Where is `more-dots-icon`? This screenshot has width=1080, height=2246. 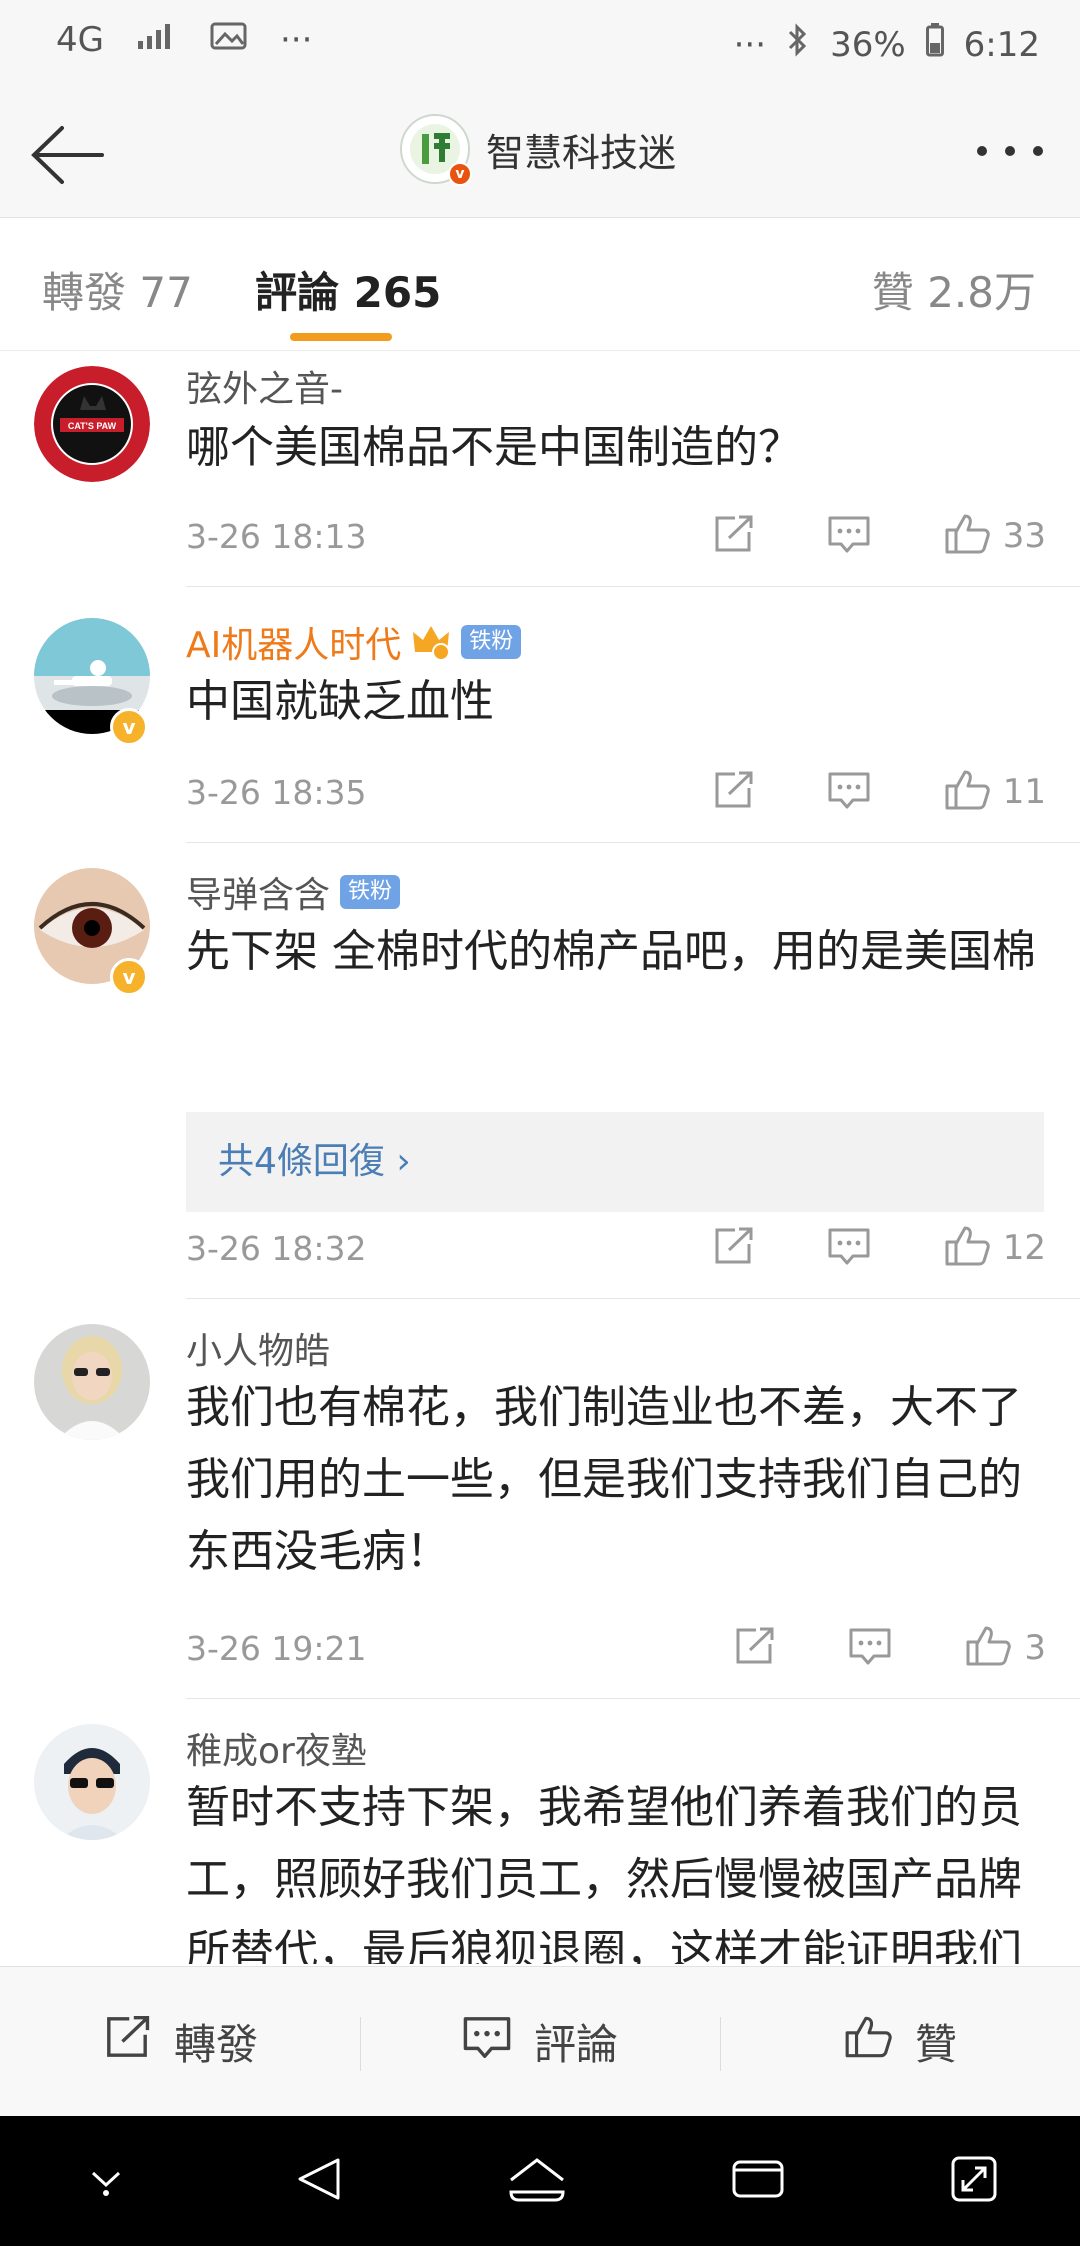 more-dots-icon is located at coordinates (1010, 151).